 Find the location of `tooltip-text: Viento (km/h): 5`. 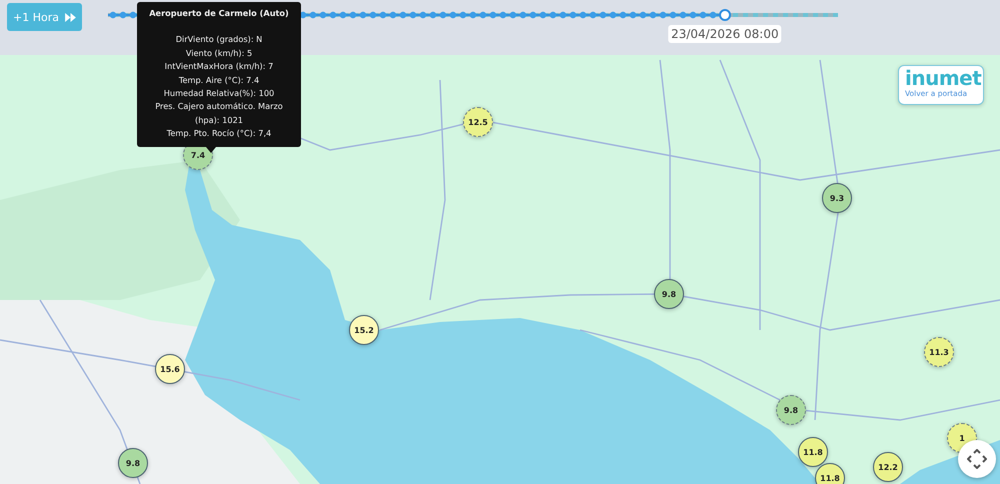

tooltip-text: Viento (km/h): 5 is located at coordinates (219, 53).